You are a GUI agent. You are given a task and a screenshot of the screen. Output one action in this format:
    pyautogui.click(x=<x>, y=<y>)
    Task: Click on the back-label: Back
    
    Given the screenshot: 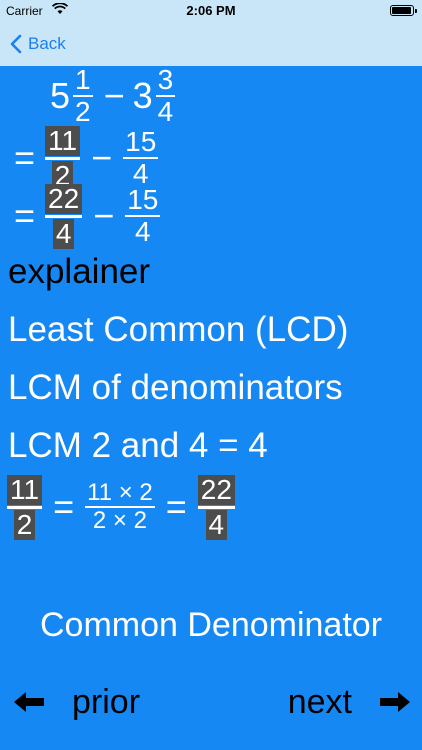 What is the action you would take?
    pyautogui.click(x=47, y=43)
    